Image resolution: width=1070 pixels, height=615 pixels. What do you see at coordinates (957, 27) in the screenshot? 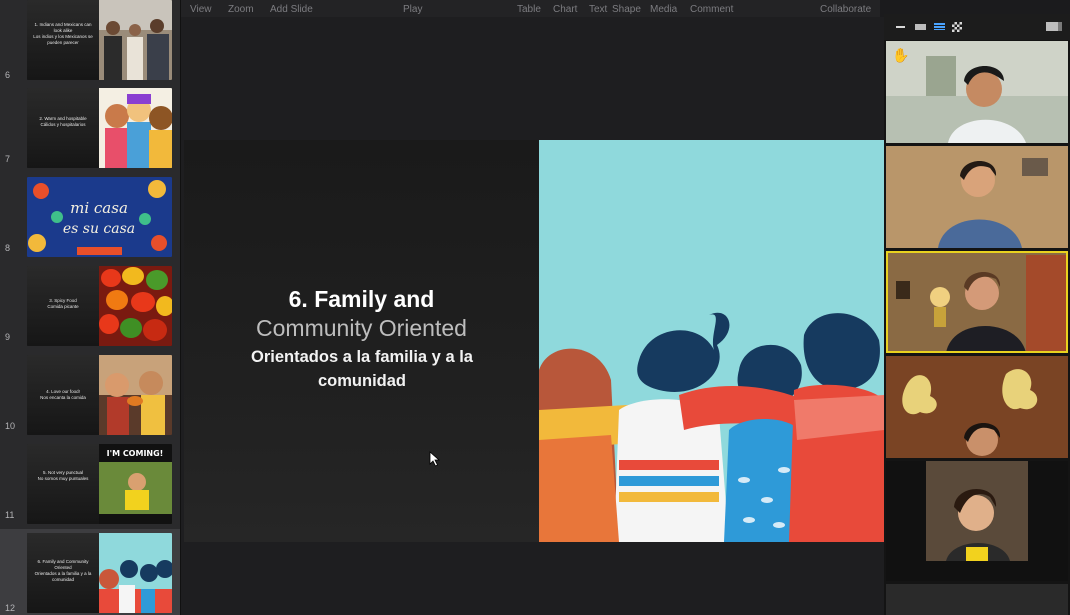
I see `gallery-view-icon` at bounding box center [957, 27].